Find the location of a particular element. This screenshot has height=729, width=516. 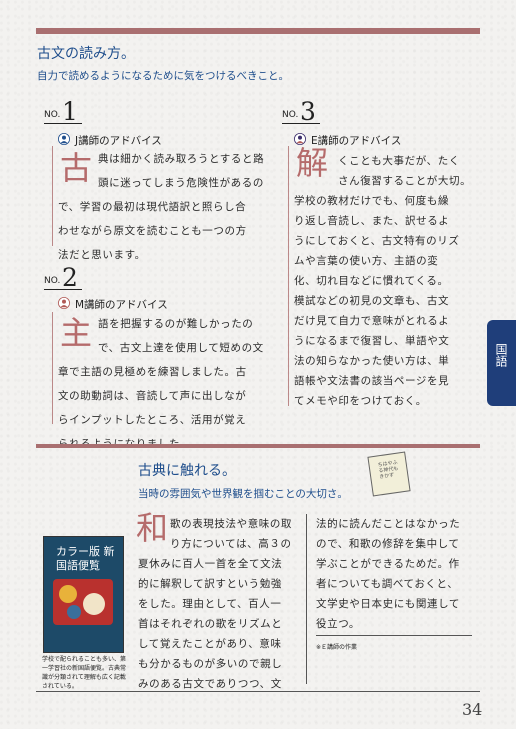

top-divider is located at coordinates (258, 31).